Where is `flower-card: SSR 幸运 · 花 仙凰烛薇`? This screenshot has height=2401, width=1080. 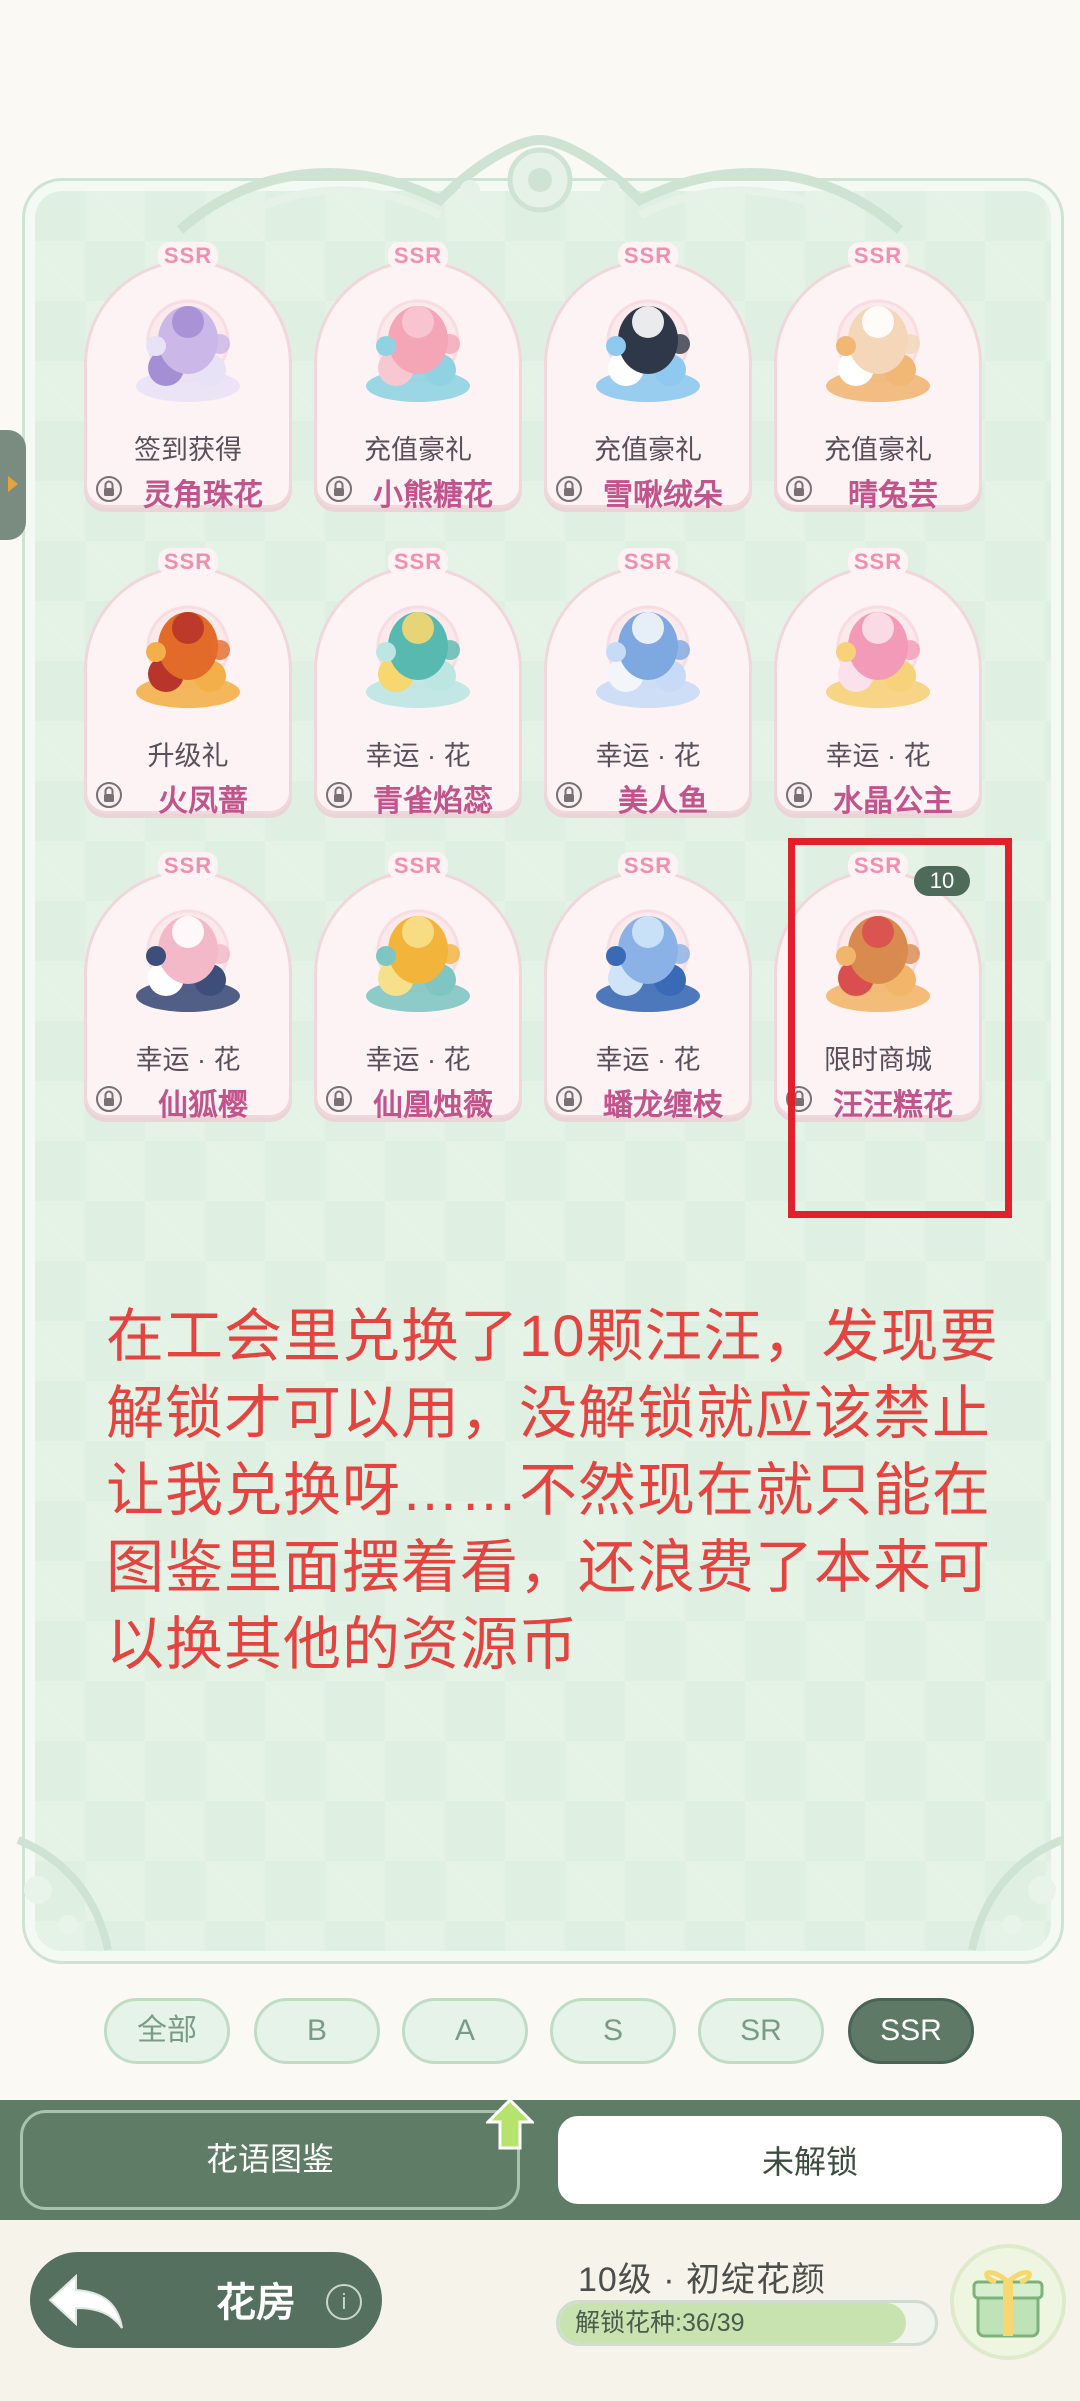 flower-card: SSR 幸运 · 花 仙凰烛薇 is located at coordinates (418, 985).